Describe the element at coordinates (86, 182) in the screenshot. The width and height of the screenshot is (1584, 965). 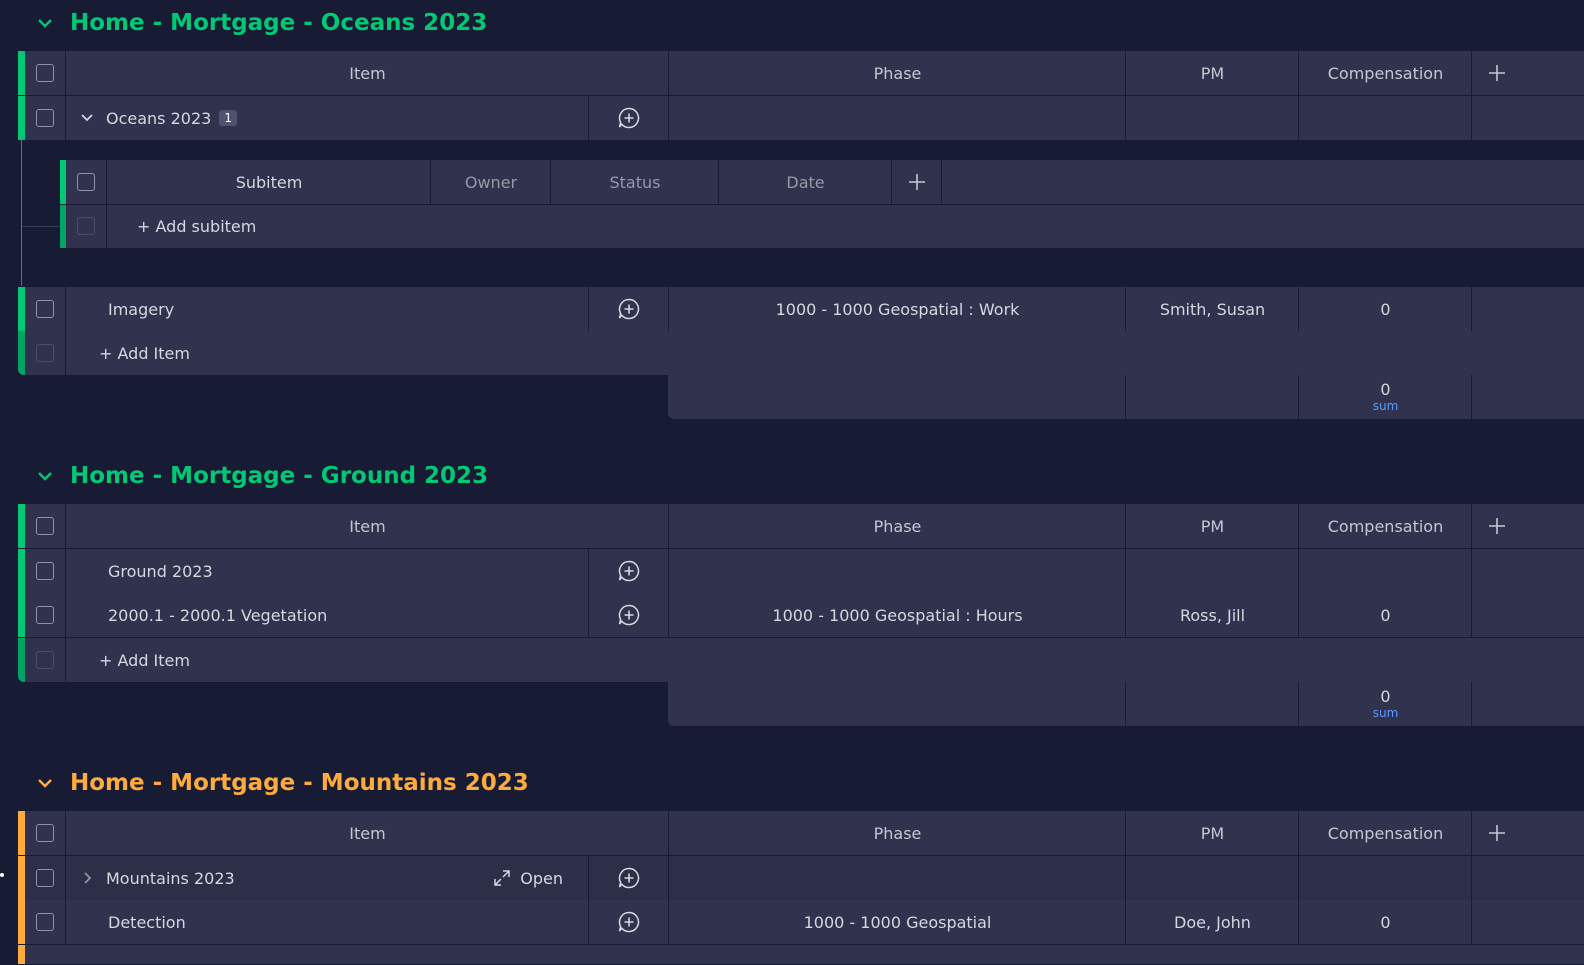
I see `select-all-subitems-checkbox` at that location.